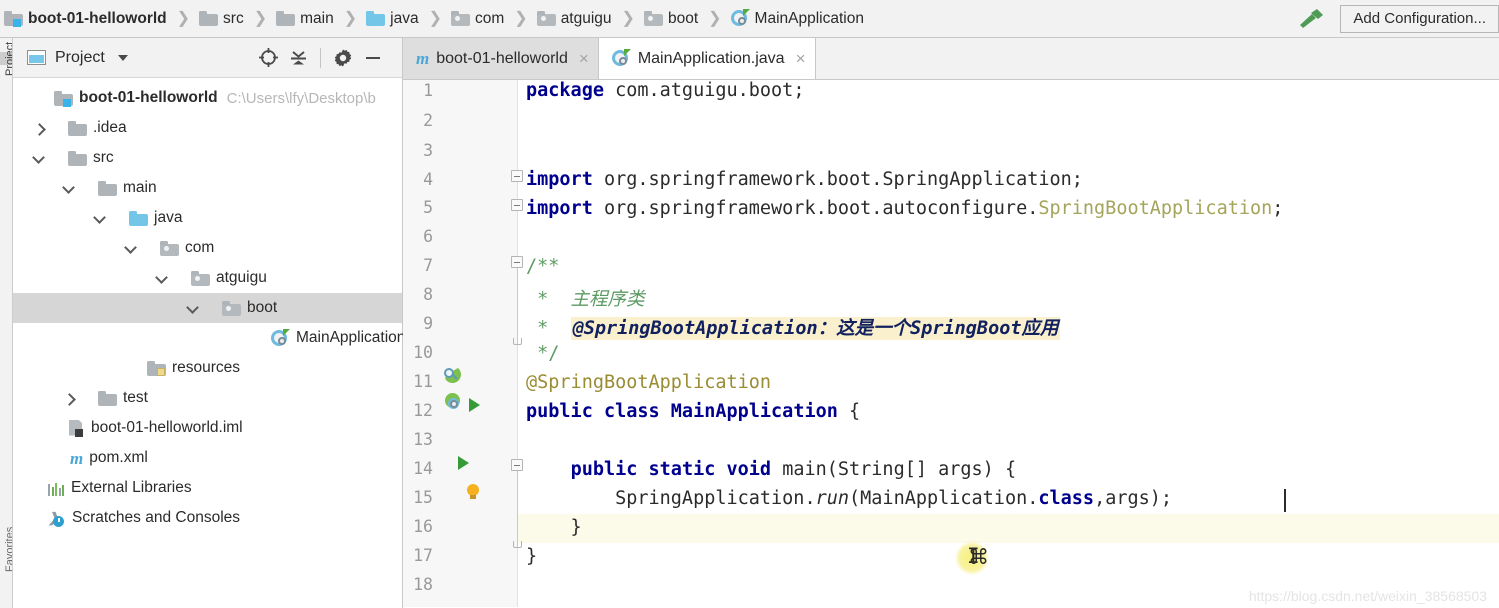 The height and width of the screenshot is (608, 1499). I want to click on breadcrumb-item-boot: boot, so click(670, 19).